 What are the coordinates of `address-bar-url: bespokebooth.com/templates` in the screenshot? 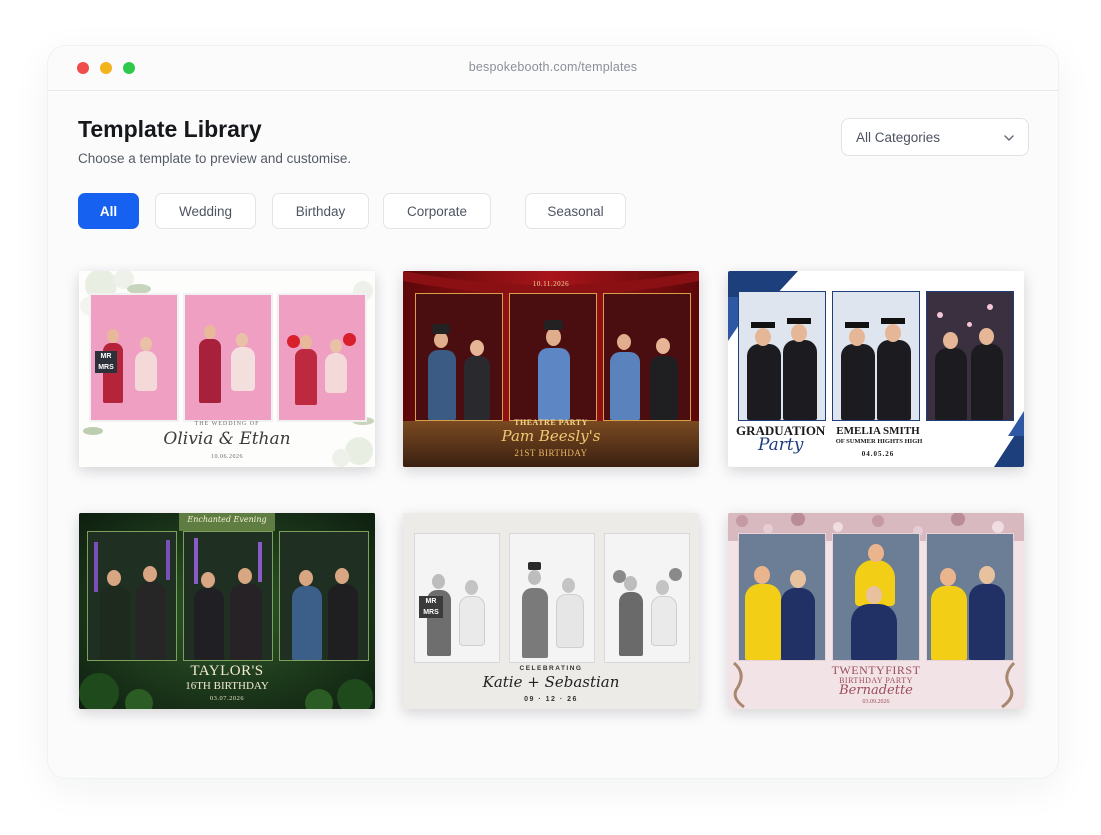 It's located at (553, 67).